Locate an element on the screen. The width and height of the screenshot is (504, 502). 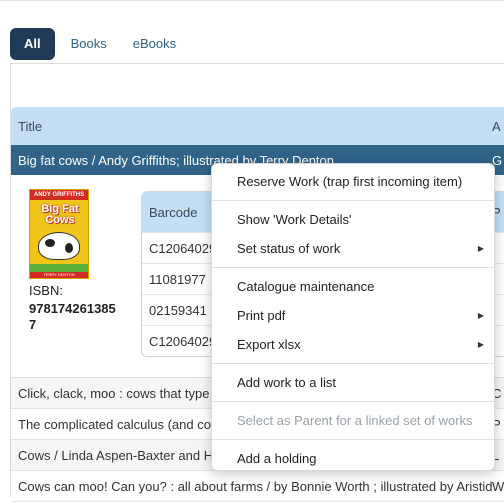
cover-author: ANDY GRIFFITHS is located at coordinates (59, 195).